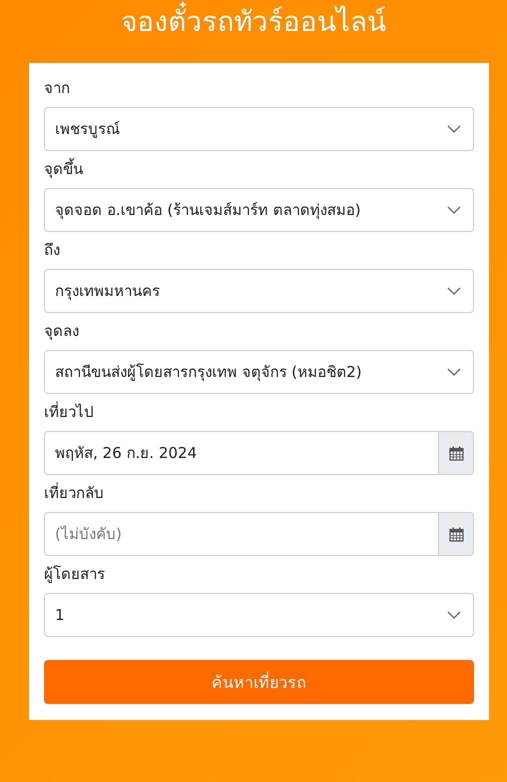  I want to click on page-title: จองตั๋วรถทัวร์ออนไลน์, so click(253, 23).